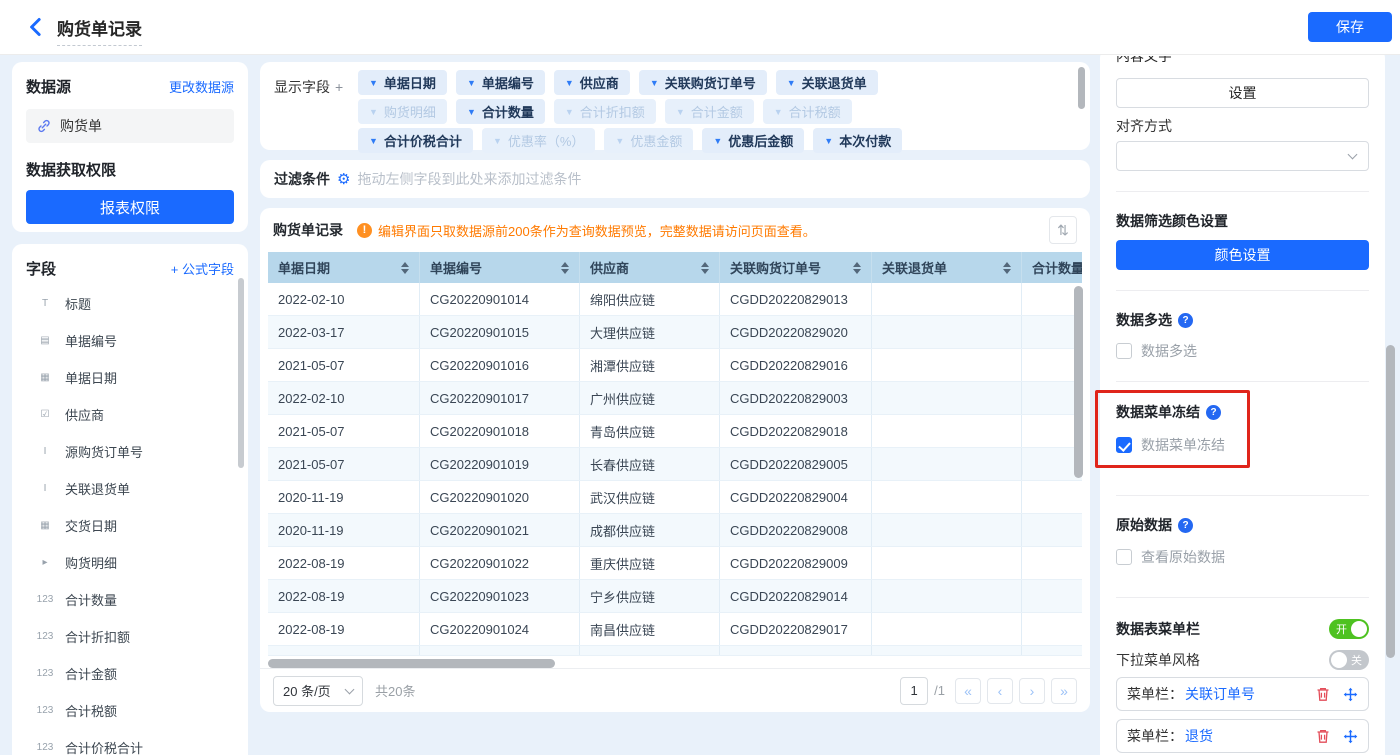  What do you see at coordinates (130, 451) in the screenshot?
I see `field-list-item: I 源购货订单号` at bounding box center [130, 451].